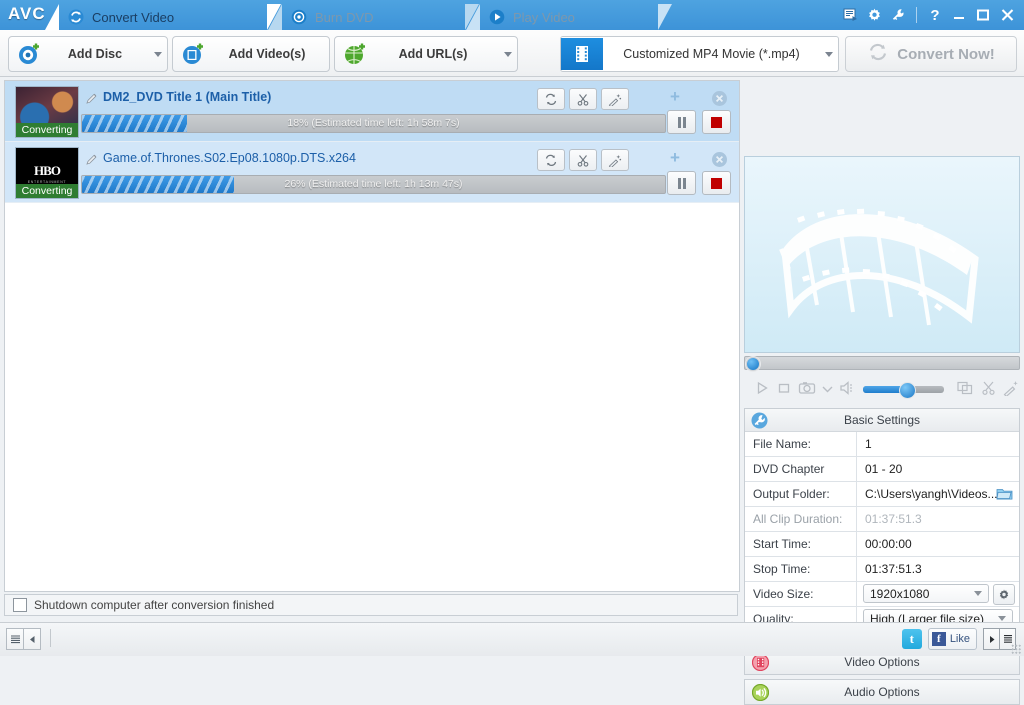 Image resolution: width=1024 pixels, height=705 pixels. What do you see at coordinates (952, 639) in the screenshot?
I see `facebook-like-button: f Like` at bounding box center [952, 639].